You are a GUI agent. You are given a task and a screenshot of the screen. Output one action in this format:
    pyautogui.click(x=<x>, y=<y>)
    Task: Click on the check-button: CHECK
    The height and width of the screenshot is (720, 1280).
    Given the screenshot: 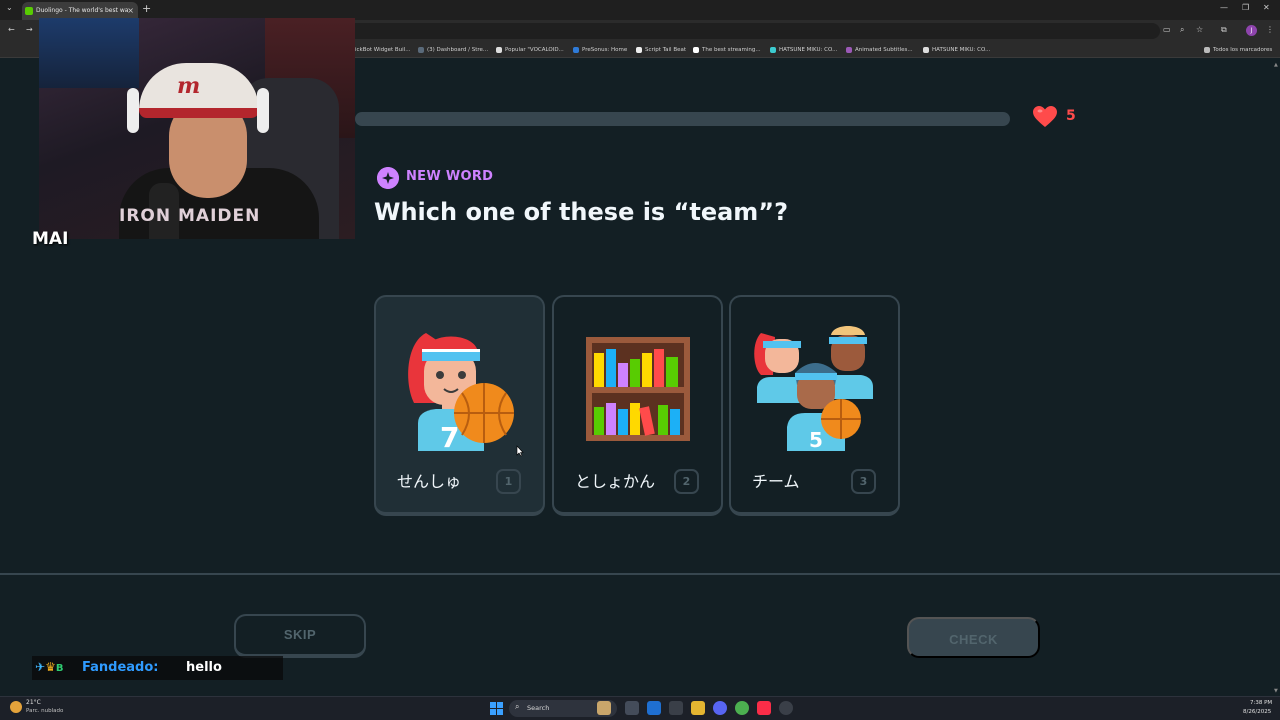 What is the action you would take?
    pyautogui.click(x=973, y=637)
    